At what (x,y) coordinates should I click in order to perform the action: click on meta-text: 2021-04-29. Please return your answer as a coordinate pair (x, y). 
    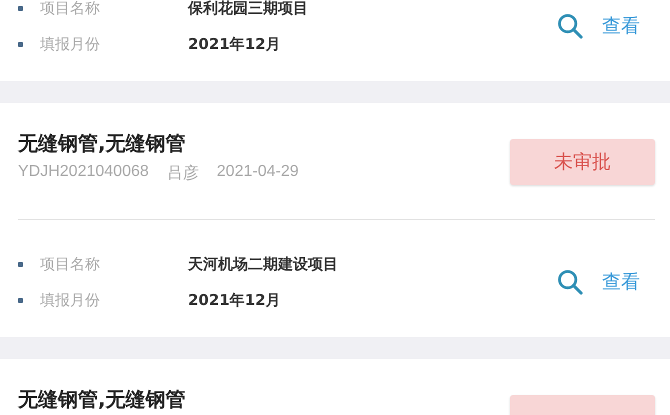
    Looking at the image, I should click on (257, 172).